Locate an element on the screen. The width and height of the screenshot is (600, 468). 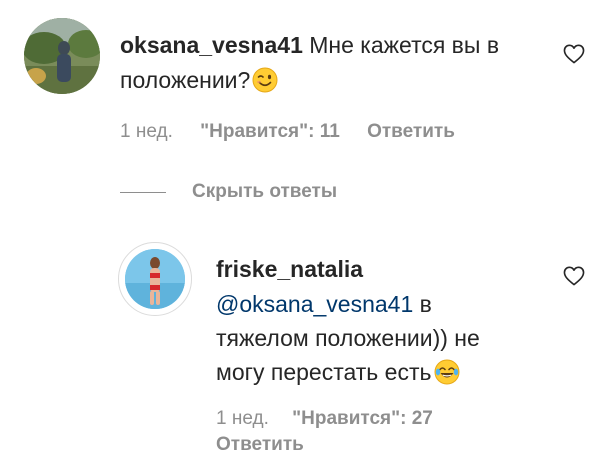
comment-meta: 1 нед. "Нравится": 27 is located at coordinates (324, 419).